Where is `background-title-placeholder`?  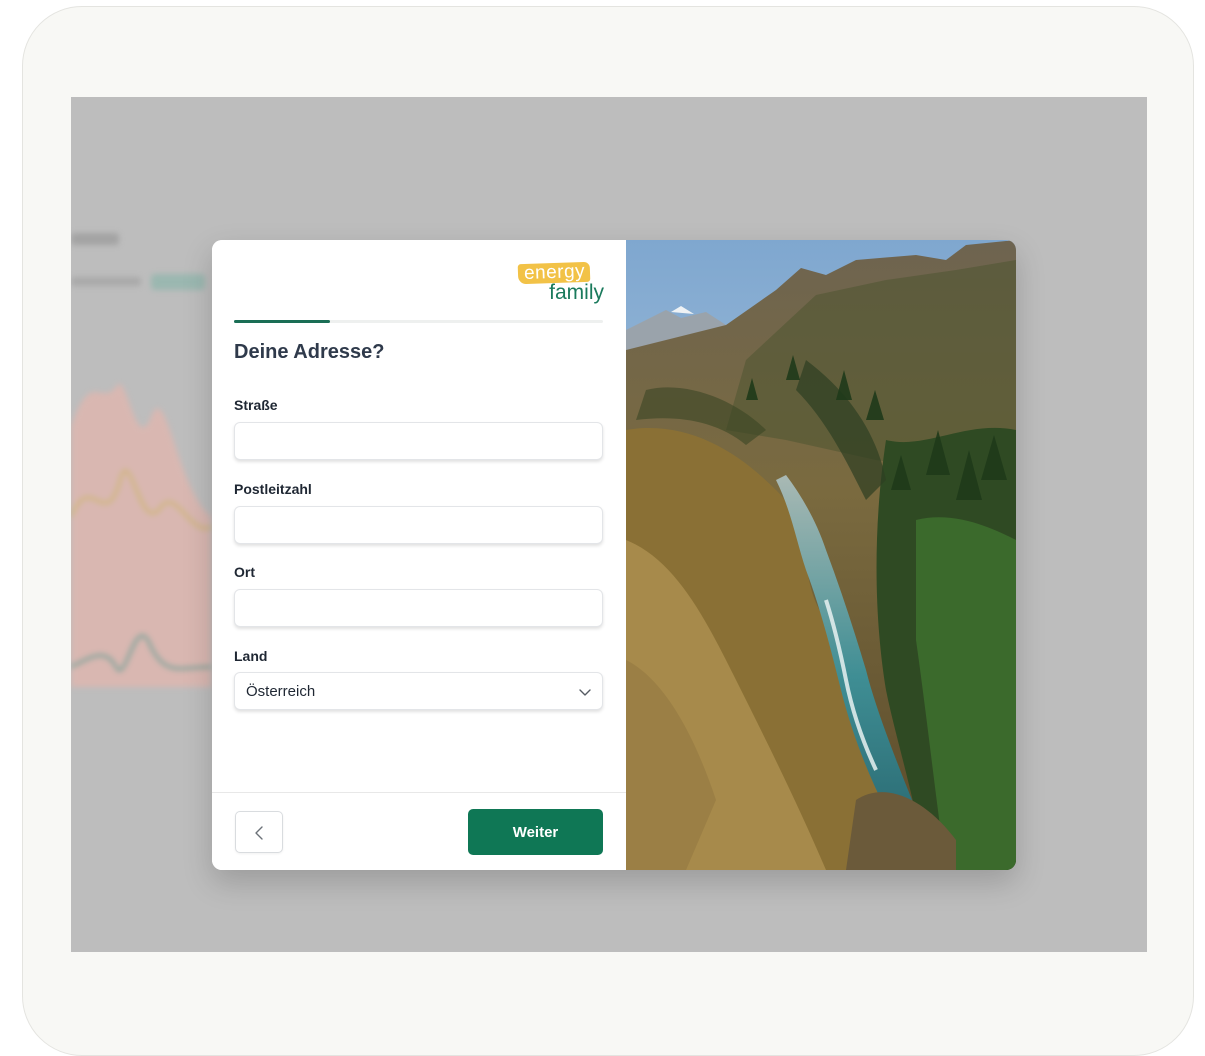
background-title-placeholder is located at coordinates (95, 239).